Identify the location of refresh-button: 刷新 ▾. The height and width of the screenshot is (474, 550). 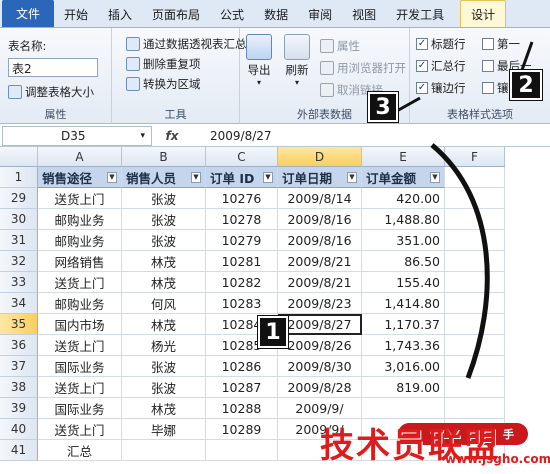
(297, 60).